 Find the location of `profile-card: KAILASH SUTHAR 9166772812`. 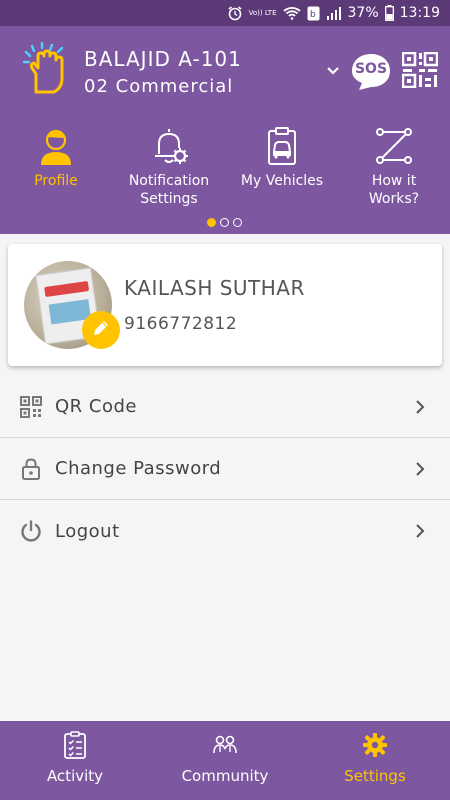

profile-card: KAILASH SUTHAR 9166772812 is located at coordinates (225, 305).